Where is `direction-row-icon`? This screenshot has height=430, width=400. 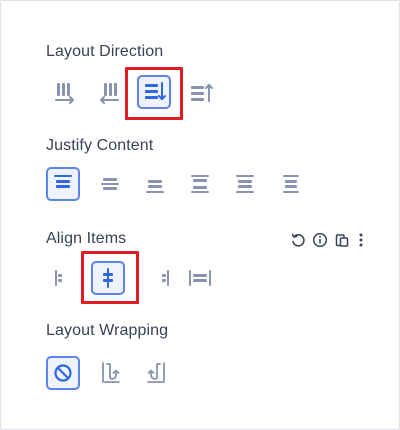
direction-row-icon is located at coordinates (64, 93).